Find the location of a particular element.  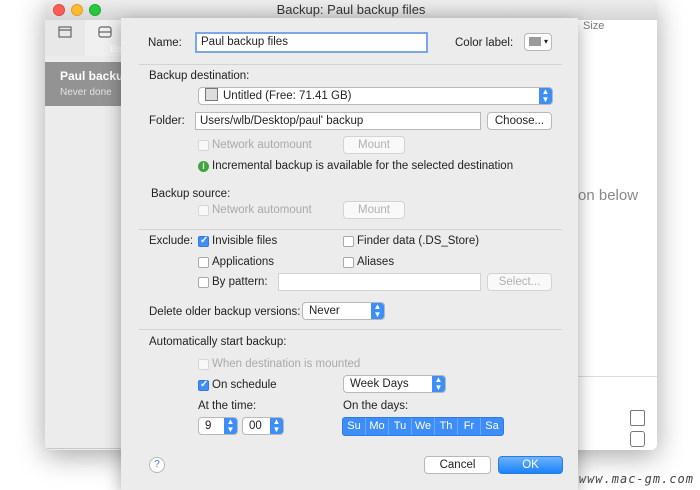

day-saturday: Sa is located at coordinates (492, 426).